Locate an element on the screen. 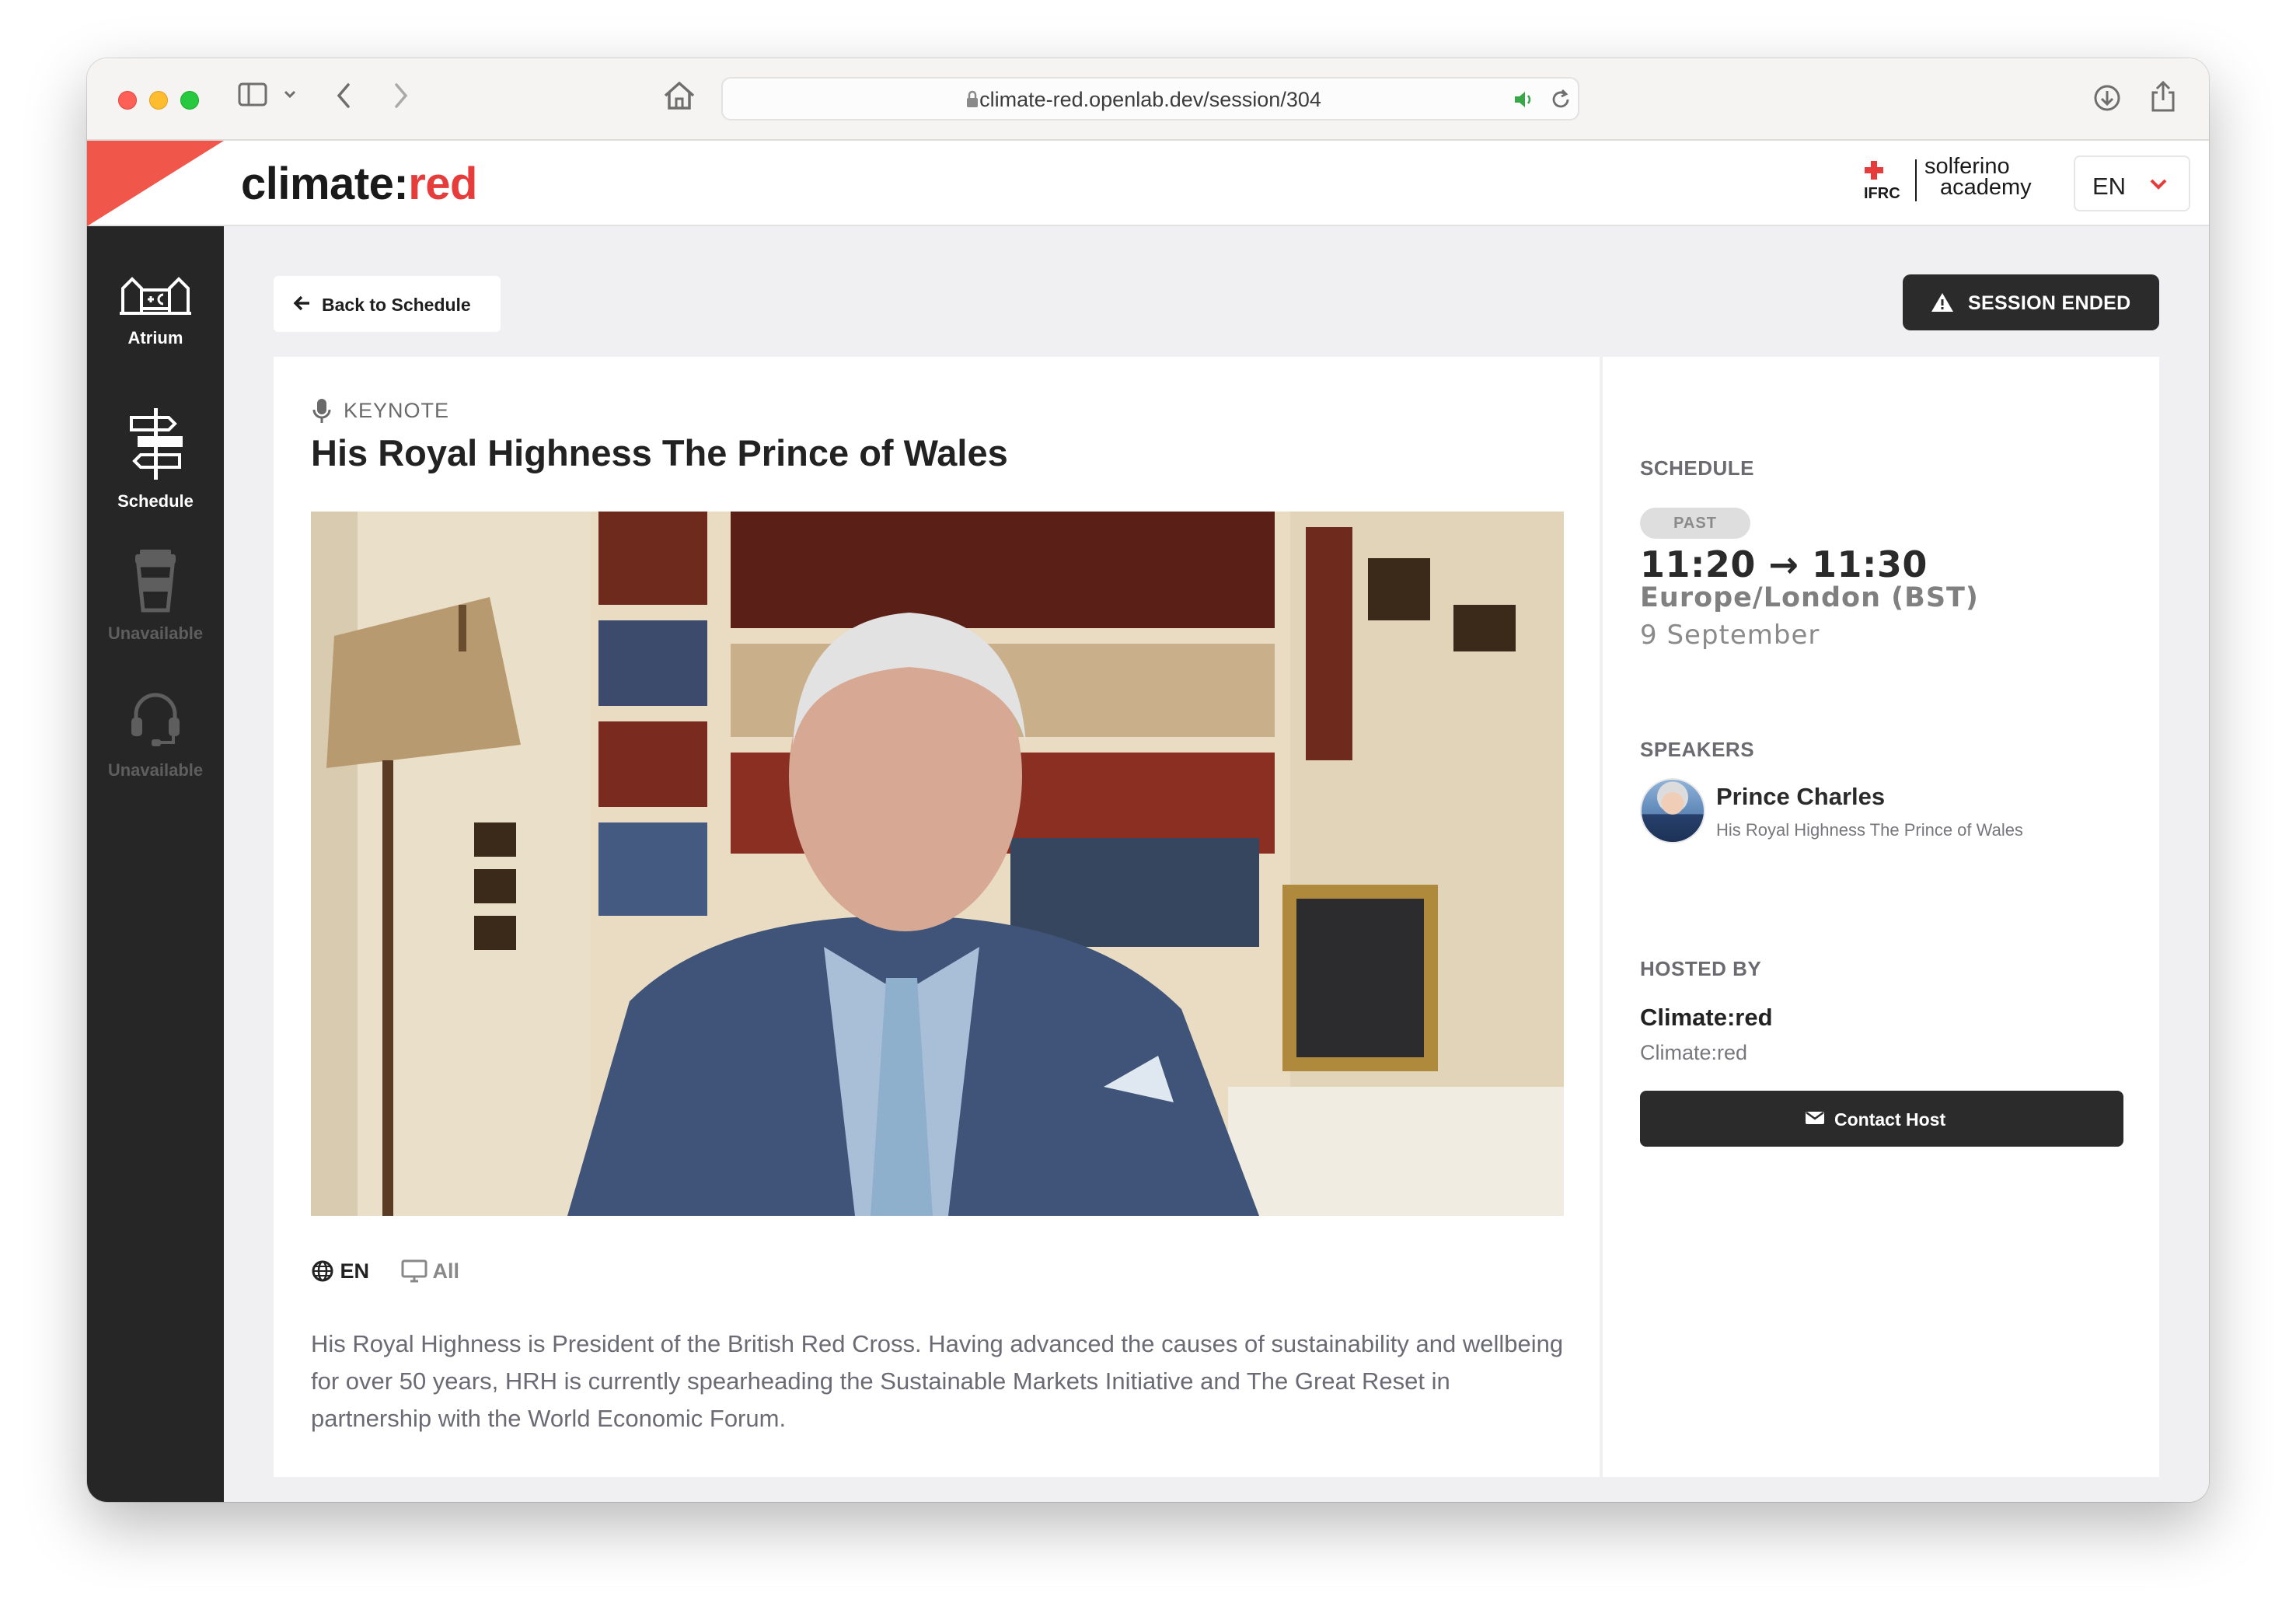 The height and width of the screenshot is (1617, 2296). back-nav-icon is located at coordinates (343, 98).